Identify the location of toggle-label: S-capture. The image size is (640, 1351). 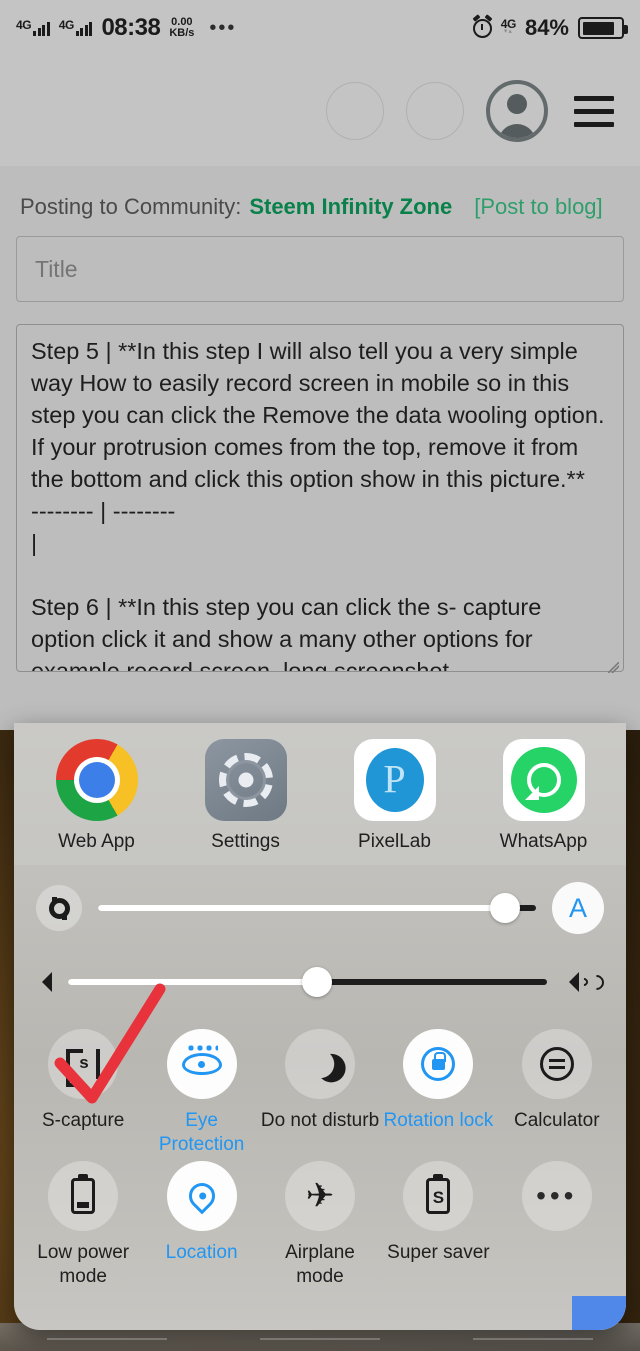
(83, 1120).